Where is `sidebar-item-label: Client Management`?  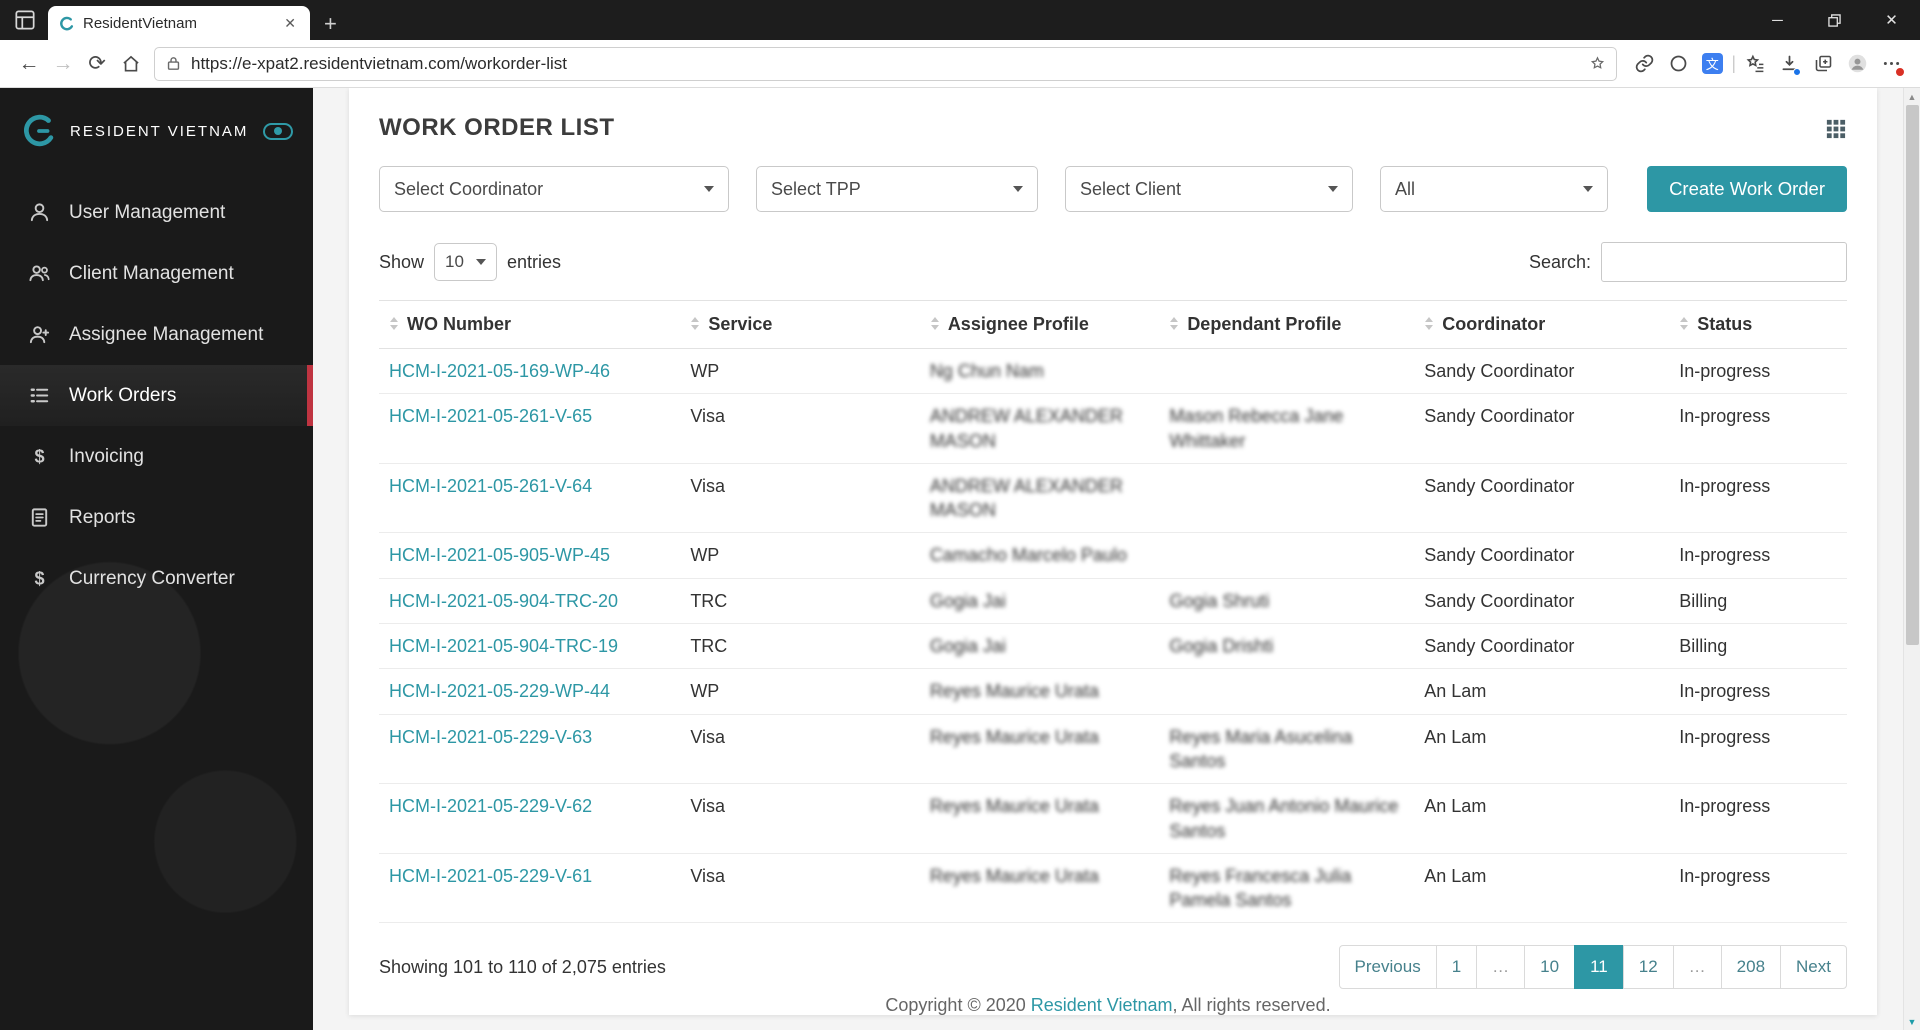
sidebar-item-label: Client Management is located at coordinates (151, 273).